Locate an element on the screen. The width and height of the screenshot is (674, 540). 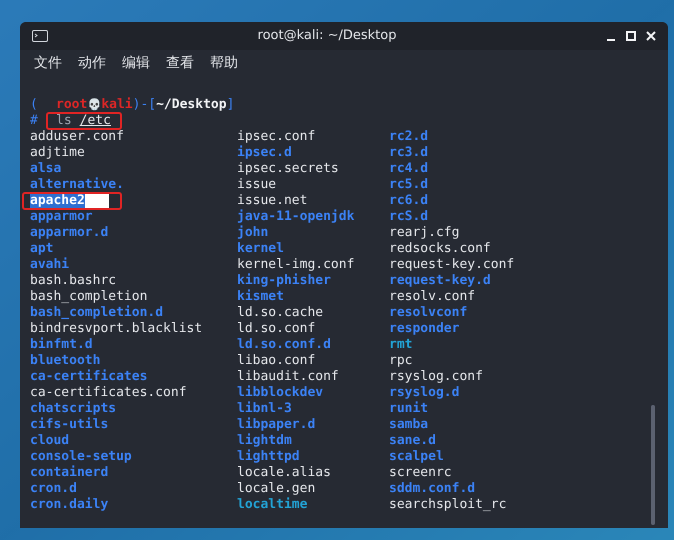
prompt-path: ~/Desktop is located at coordinates (191, 105).